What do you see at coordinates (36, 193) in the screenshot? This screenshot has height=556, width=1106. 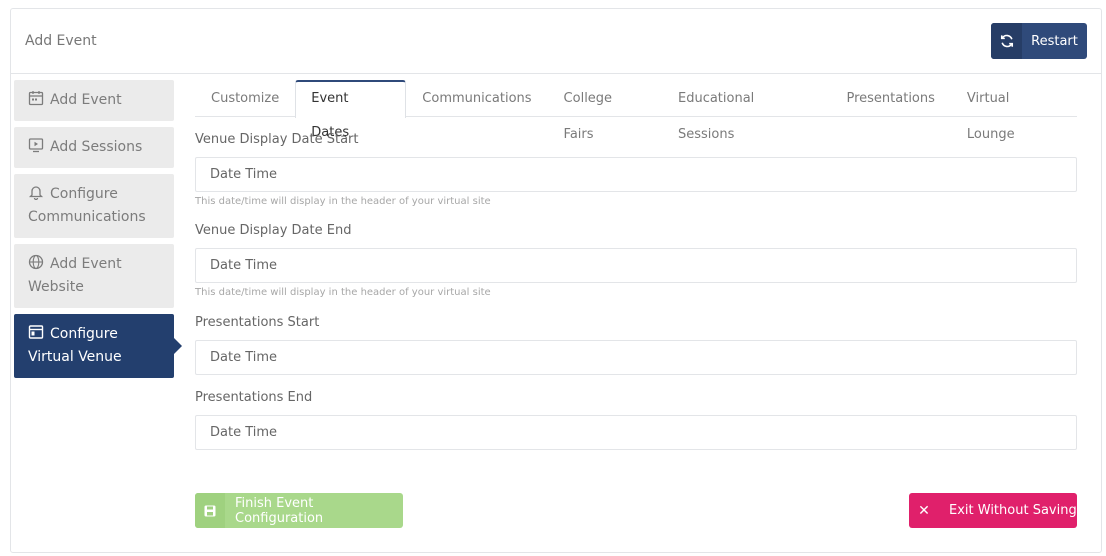 I see `bell-icon` at bounding box center [36, 193].